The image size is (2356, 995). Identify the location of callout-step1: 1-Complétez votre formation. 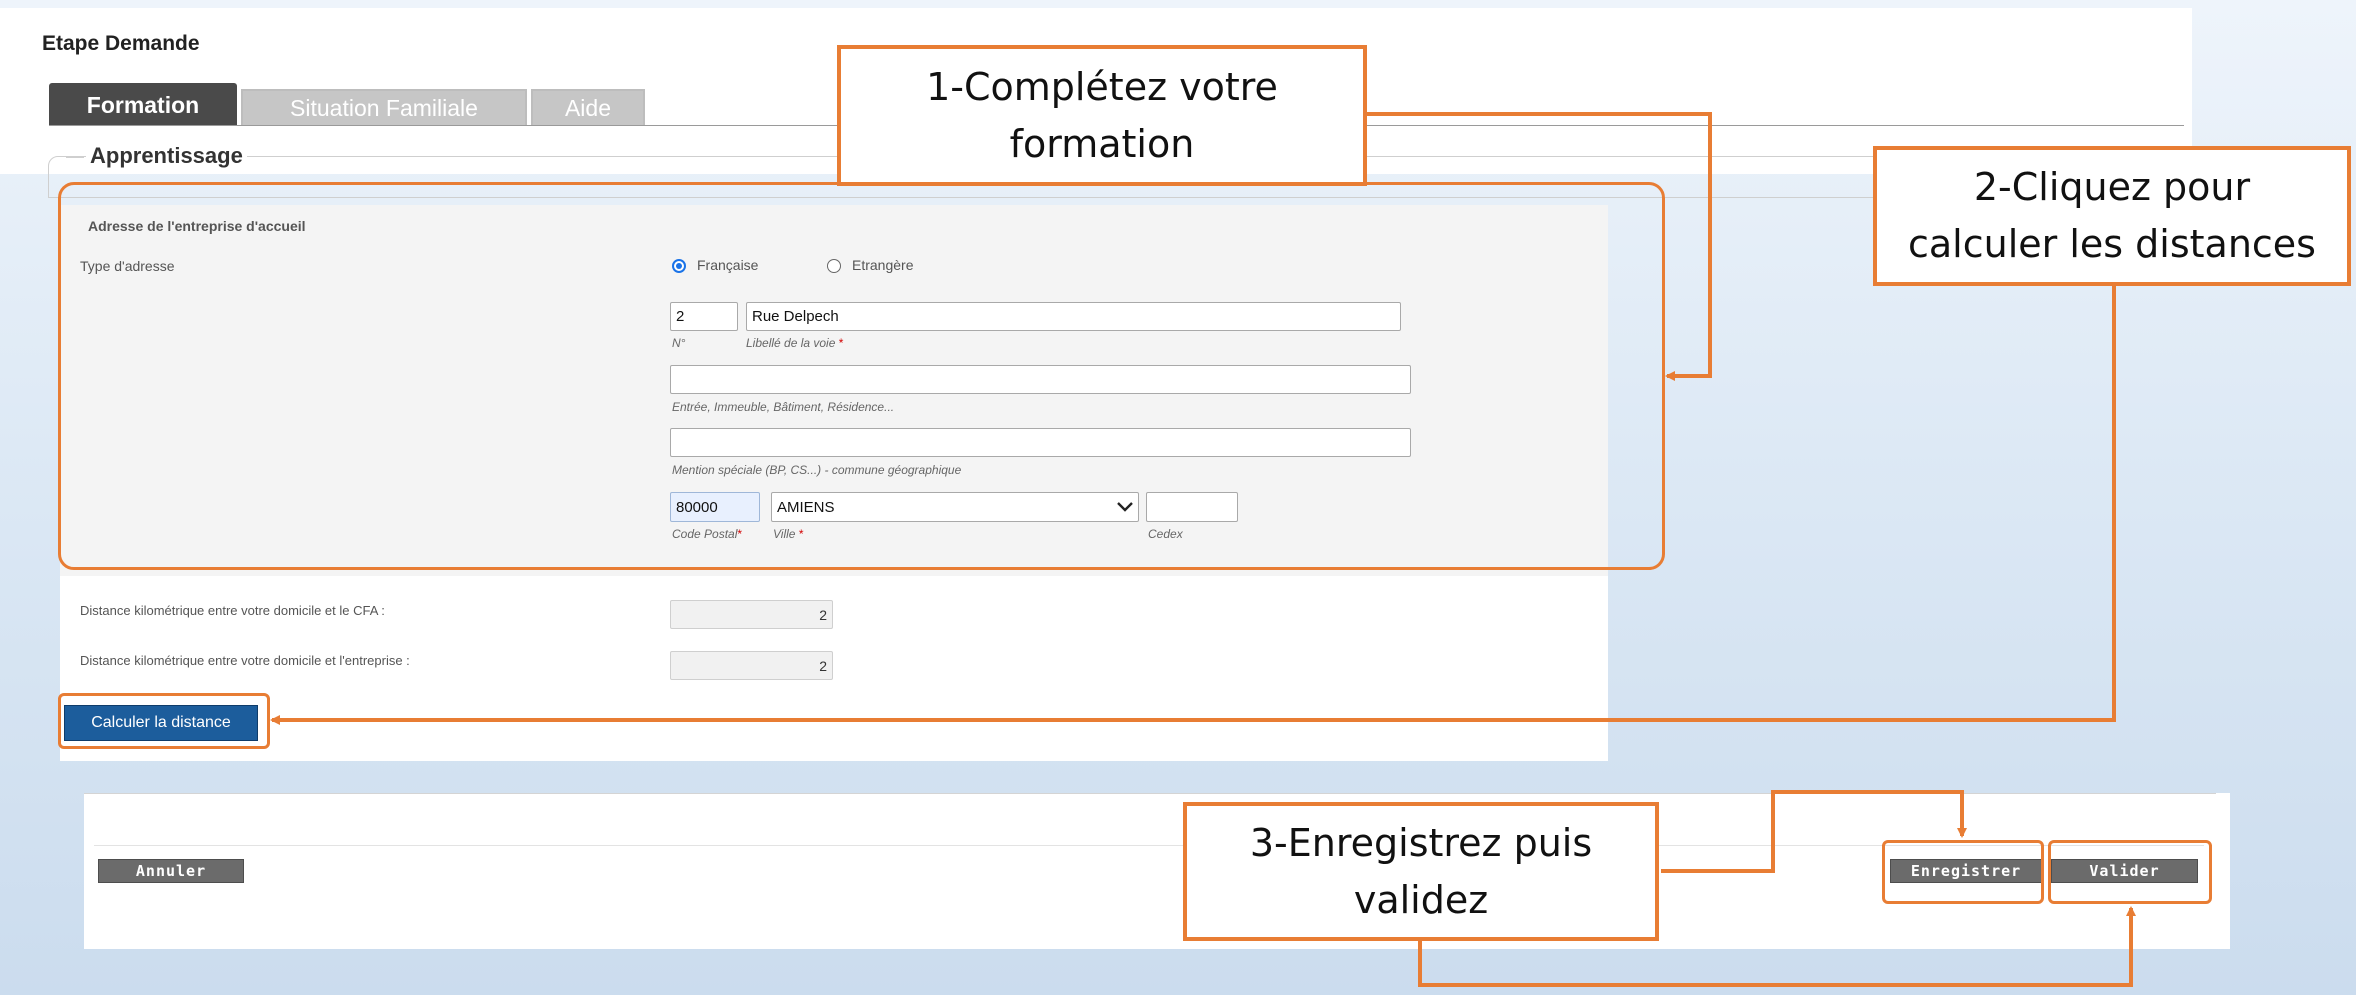
(1102, 115).